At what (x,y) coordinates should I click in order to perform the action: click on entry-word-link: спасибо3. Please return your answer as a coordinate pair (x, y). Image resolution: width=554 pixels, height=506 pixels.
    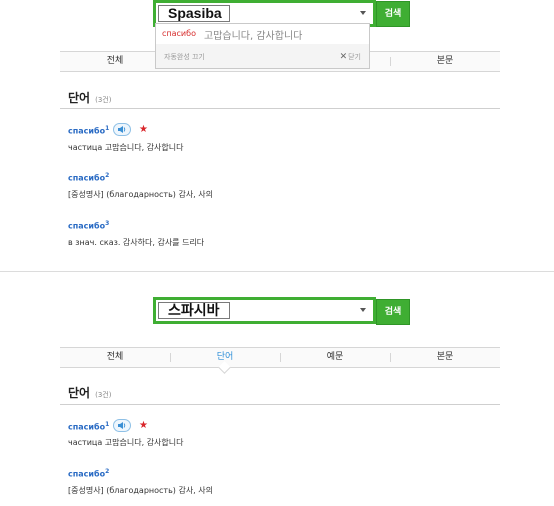
    Looking at the image, I should click on (88, 225).